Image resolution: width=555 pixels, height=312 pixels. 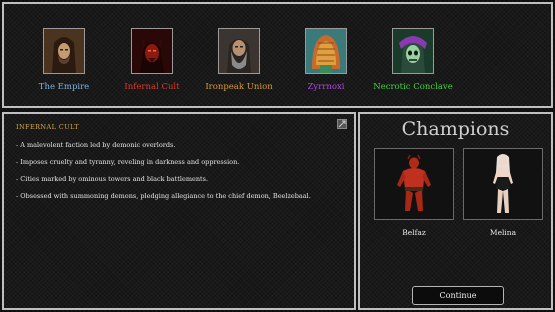 I want to click on continue-button: Continue, so click(x=458, y=295).